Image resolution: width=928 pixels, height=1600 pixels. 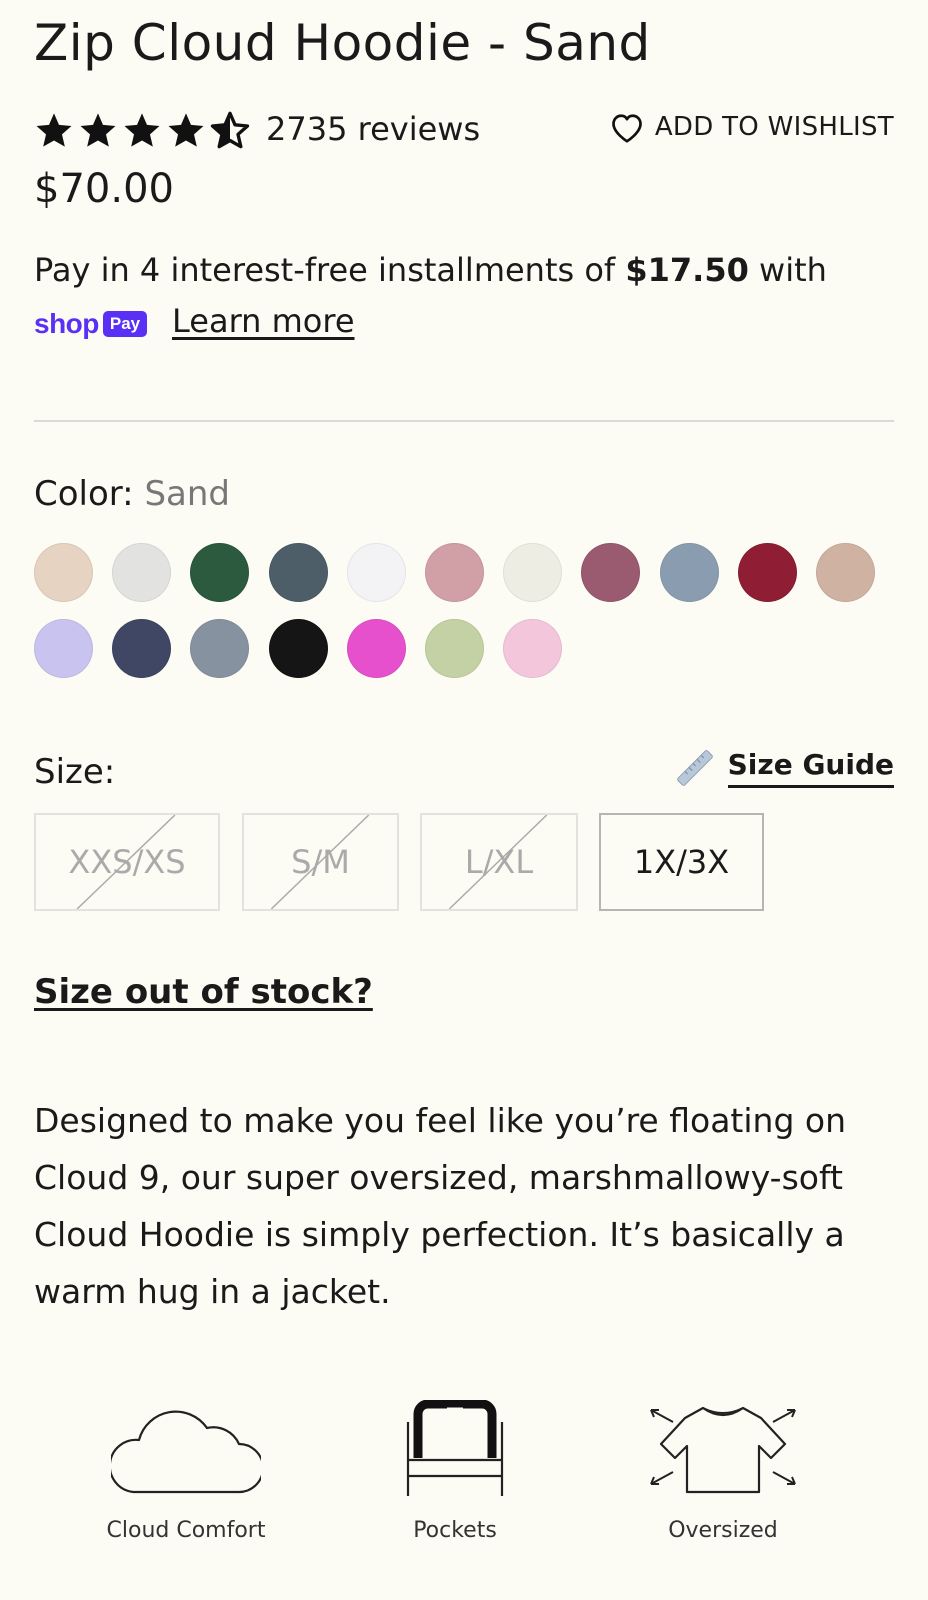 I want to click on size-option-label: 1X/3X, so click(x=681, y=862).